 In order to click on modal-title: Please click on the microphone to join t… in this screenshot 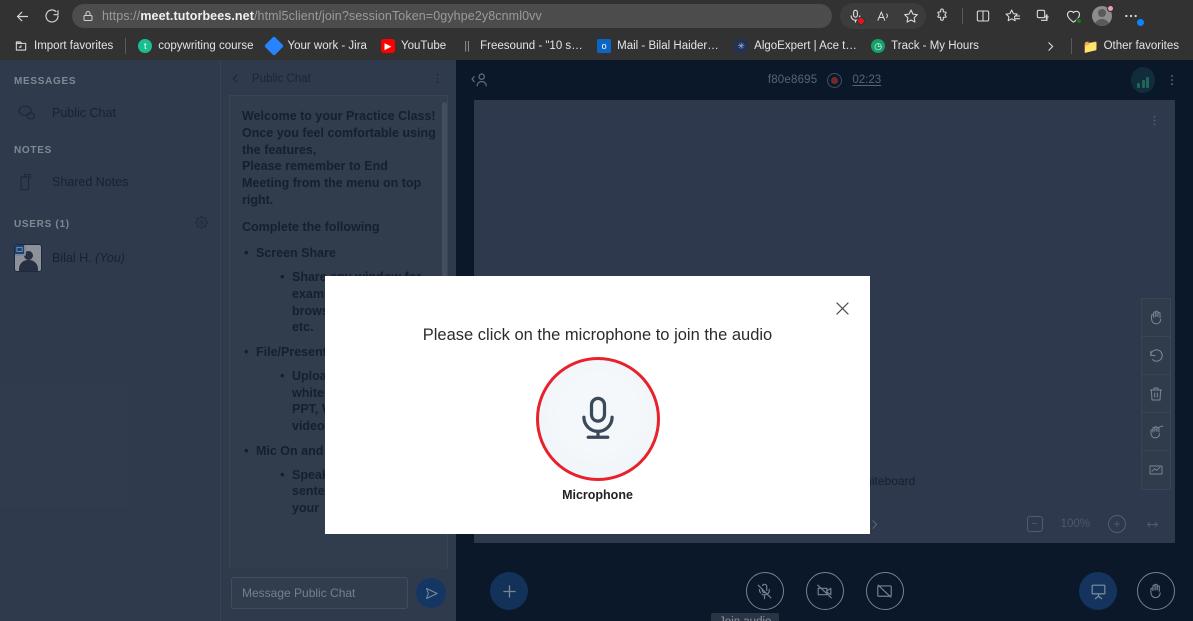, I will do `click(597, 335)`.